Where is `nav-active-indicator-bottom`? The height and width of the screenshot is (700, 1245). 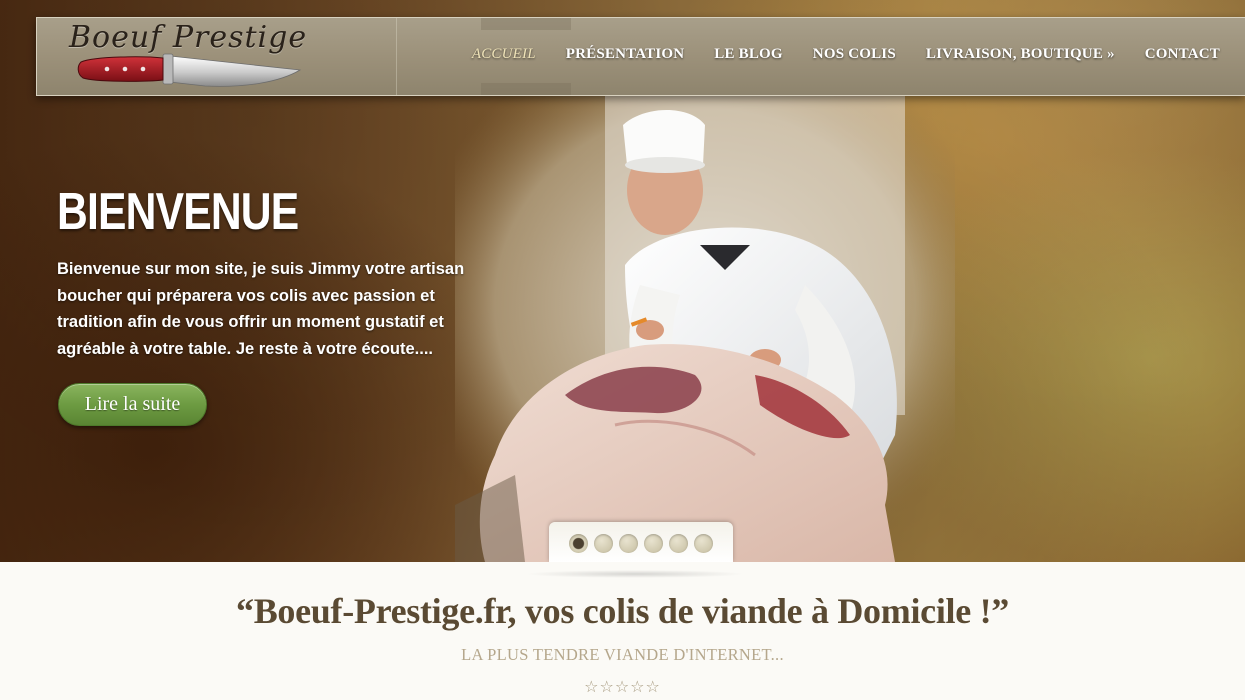
nav-active-indicator-bottom is located at coordinates (526, 89).